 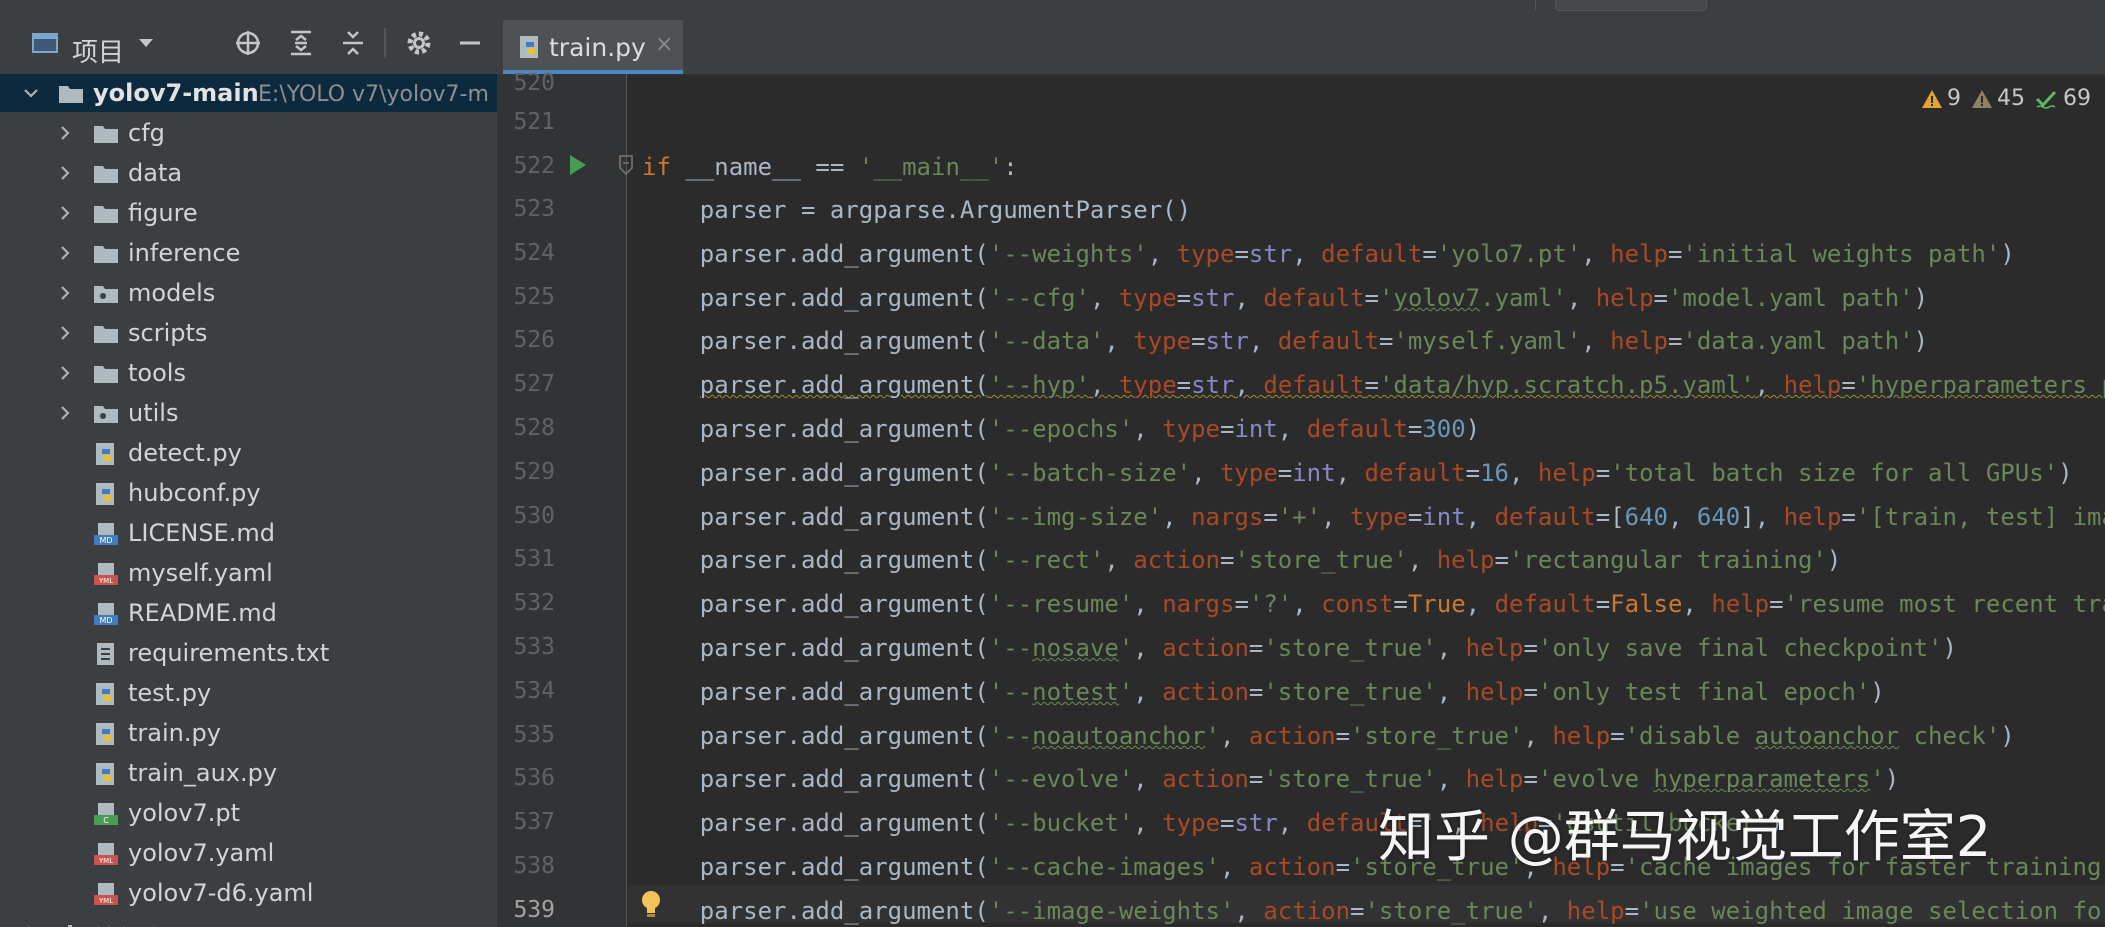 What do you see at coordinates (534, 209) in the screenshot?
I see `line-number: 523` at bounding box center [534, 209].